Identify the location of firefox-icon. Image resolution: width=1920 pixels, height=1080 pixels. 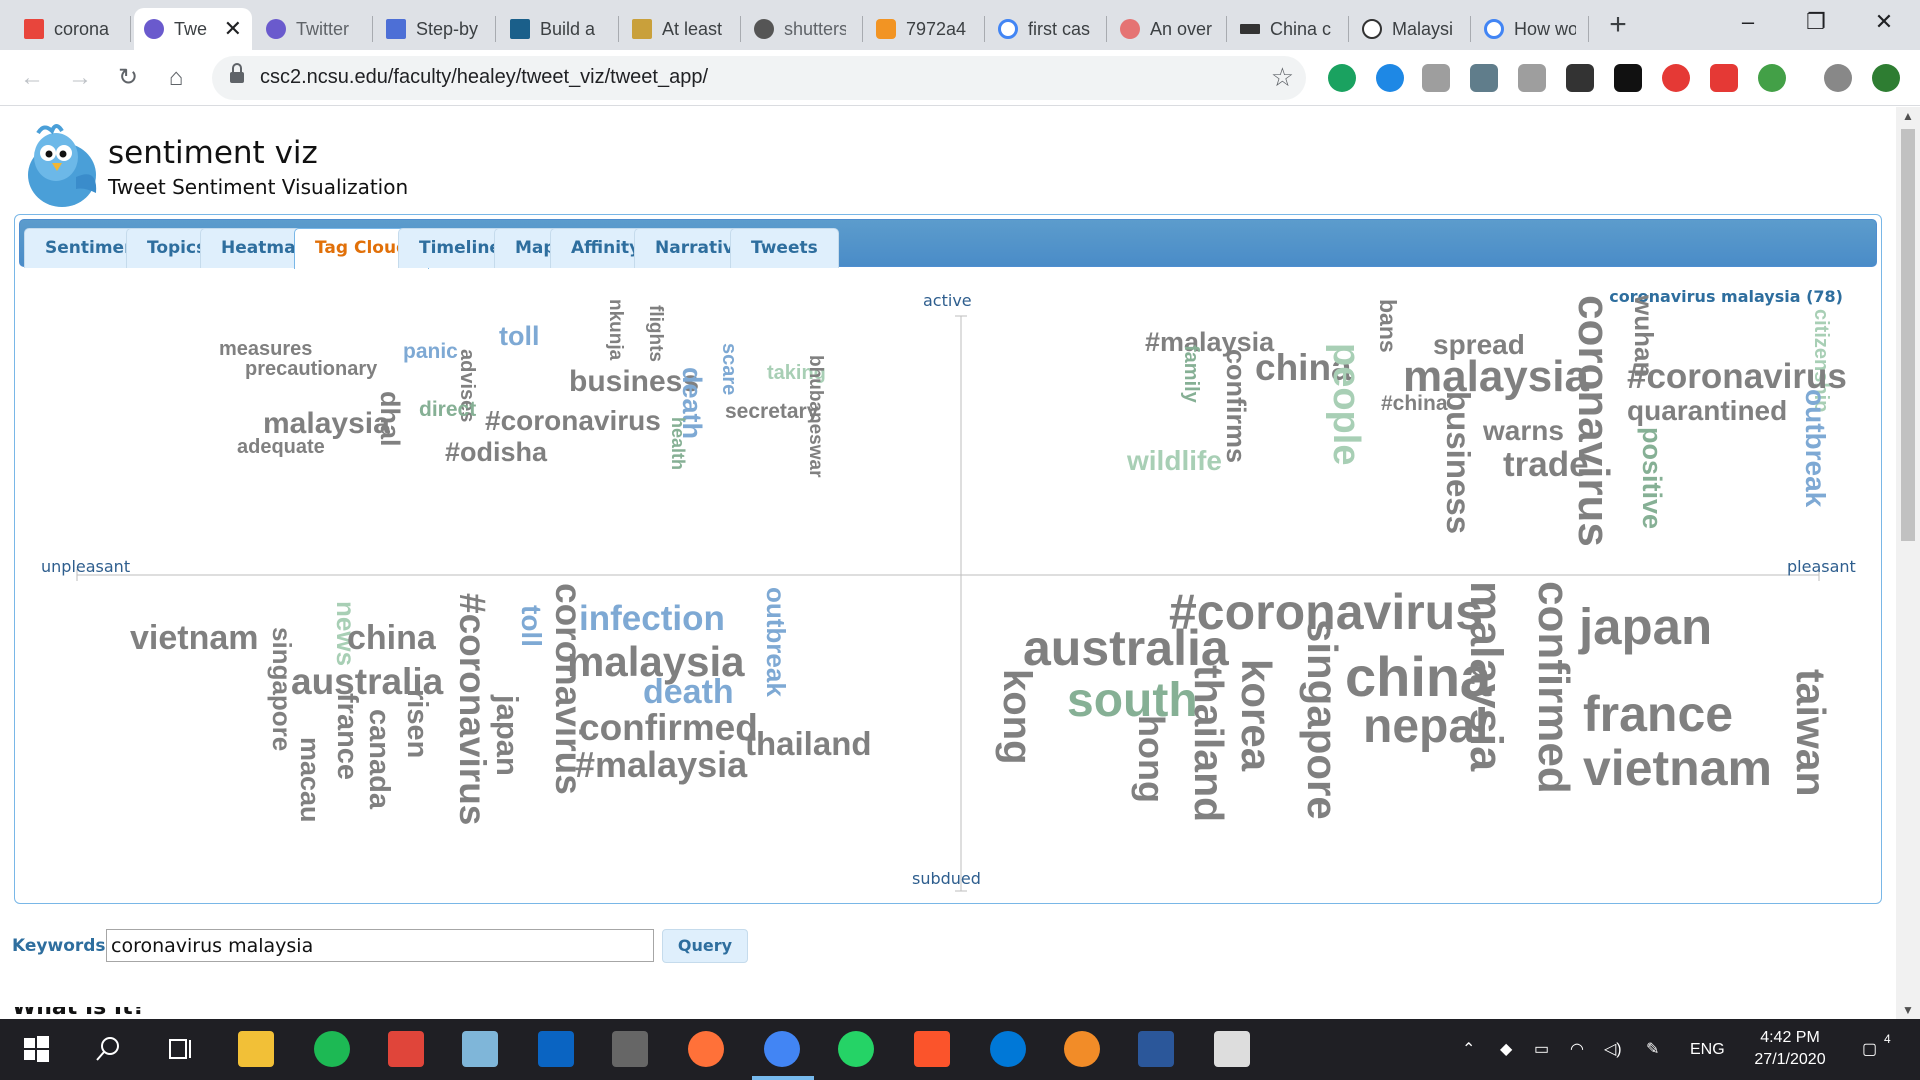
(706, 1049).